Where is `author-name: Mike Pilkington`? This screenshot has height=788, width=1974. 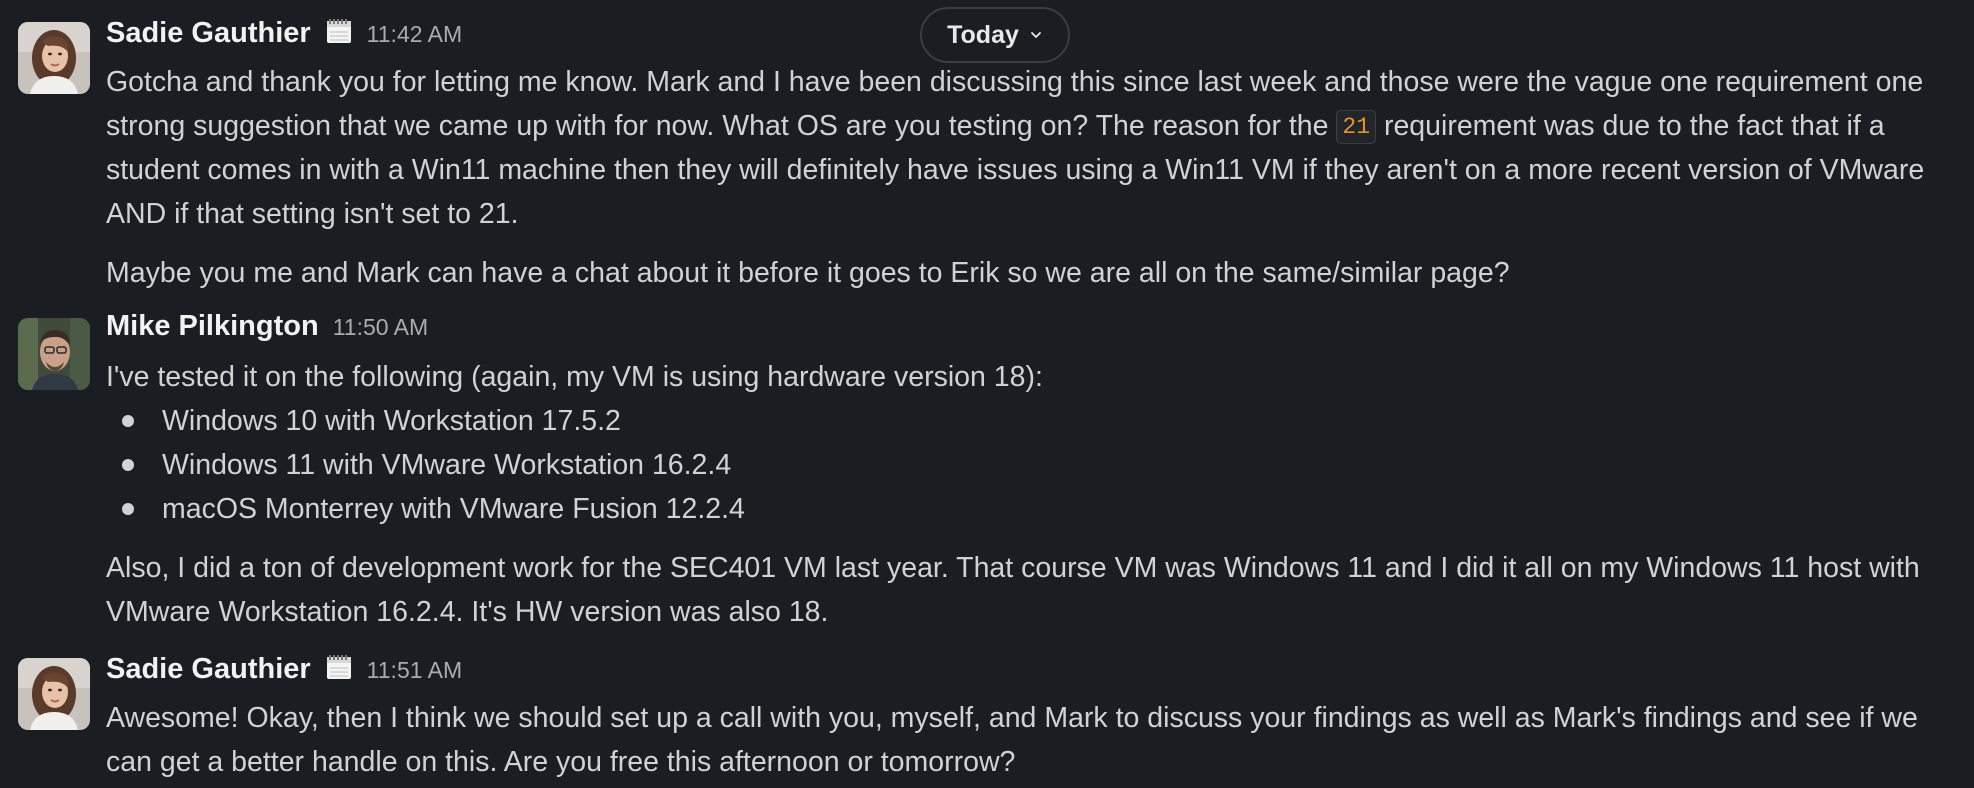
author-name: Mike Pilkington is located at coordinates (212, 326).